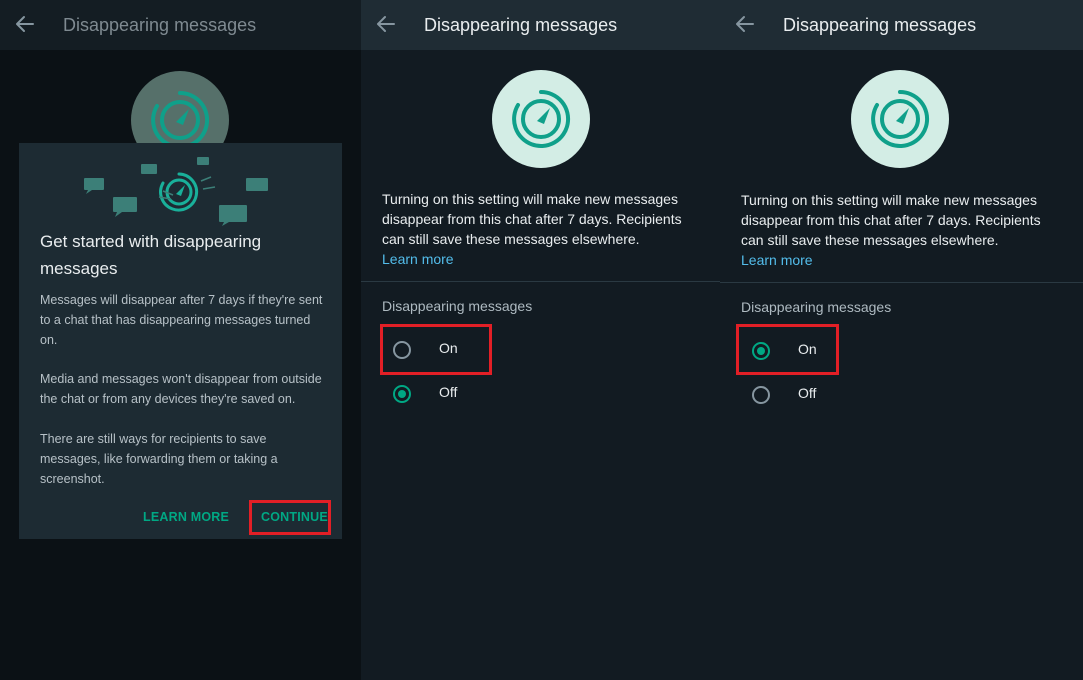 The height and width of the screenshot is (680, 1083). I want to click on chat-bubbles-timer-icon, so click(176, 191).